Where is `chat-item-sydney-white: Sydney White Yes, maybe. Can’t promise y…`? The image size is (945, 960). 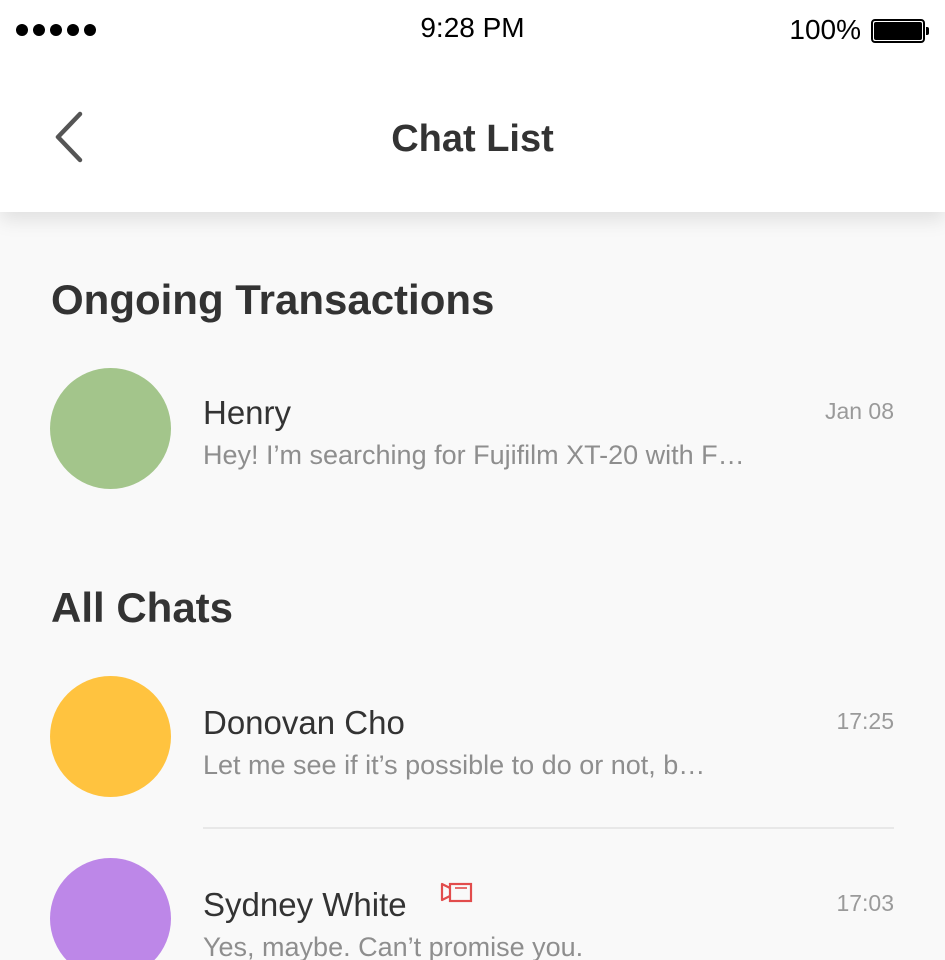
chat-item-sydney-white: Sydney White Yes, maybe. Can’t promise y… is located at coordinates (472, 905).